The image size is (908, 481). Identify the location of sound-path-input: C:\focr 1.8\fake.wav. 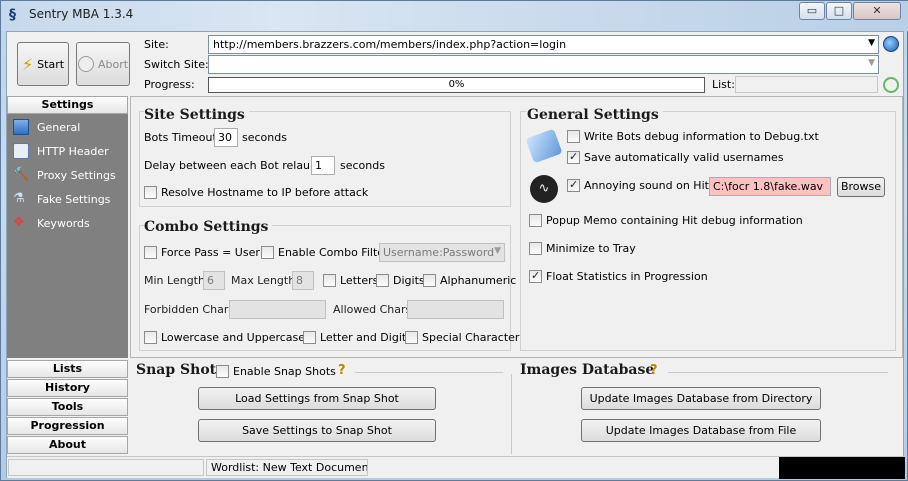
(770, 186).